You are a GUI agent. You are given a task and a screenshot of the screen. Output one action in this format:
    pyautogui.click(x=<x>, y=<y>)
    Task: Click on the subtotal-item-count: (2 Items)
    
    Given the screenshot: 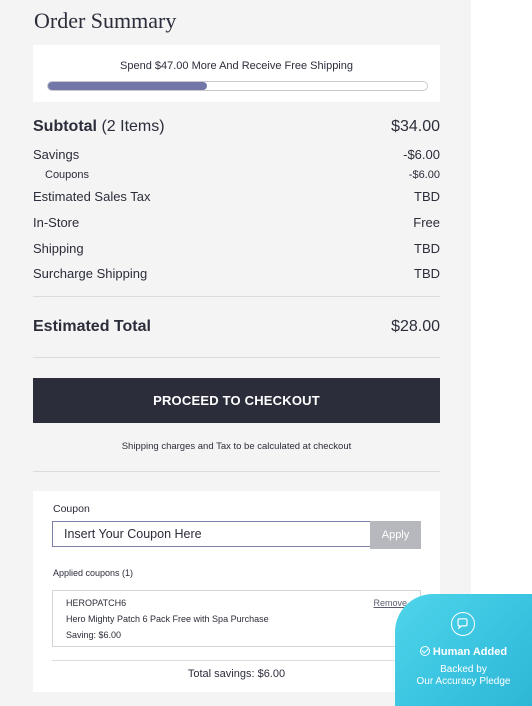 What is the action you would take?
    pyautogui.click(x=133, y=126)
    